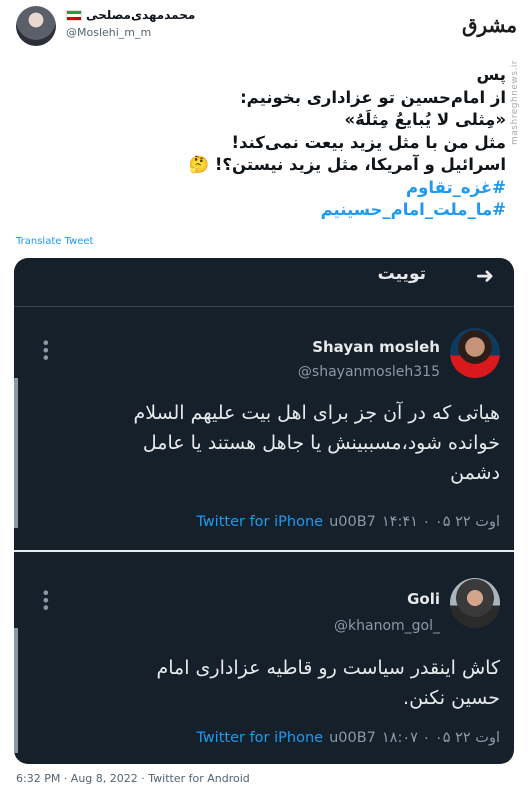 Image resolution: width=528 pixels, height=800 pixels. I want to click on user-handle: @khanom_gol_, so click(387, 626).